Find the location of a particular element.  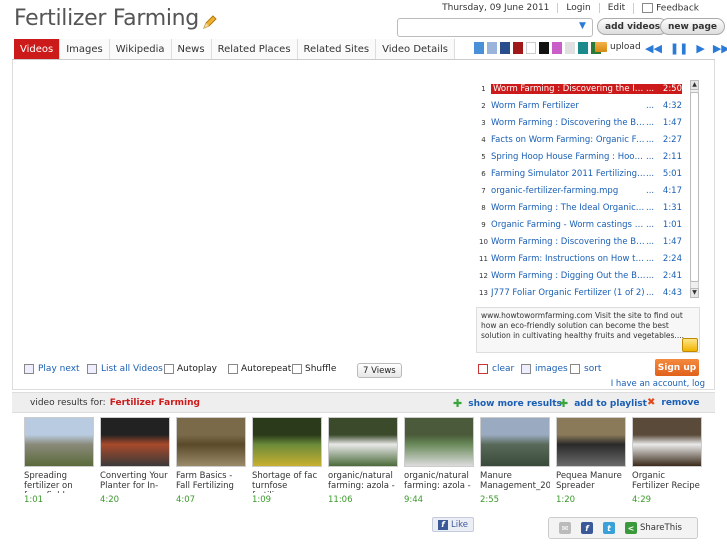

tab-wikipedia: Wikipedia is located at coordinates (140, 49).